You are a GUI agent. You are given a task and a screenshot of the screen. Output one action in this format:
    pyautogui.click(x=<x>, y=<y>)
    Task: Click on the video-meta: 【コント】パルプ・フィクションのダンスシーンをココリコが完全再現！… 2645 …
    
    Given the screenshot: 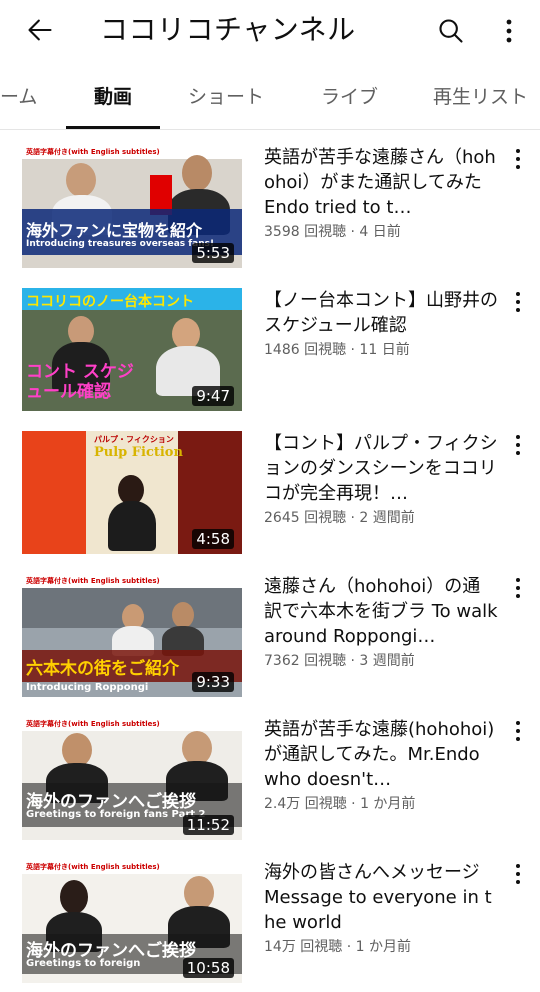 What is the action you would take?
    pyautogui.click(x=381, y=479)
    